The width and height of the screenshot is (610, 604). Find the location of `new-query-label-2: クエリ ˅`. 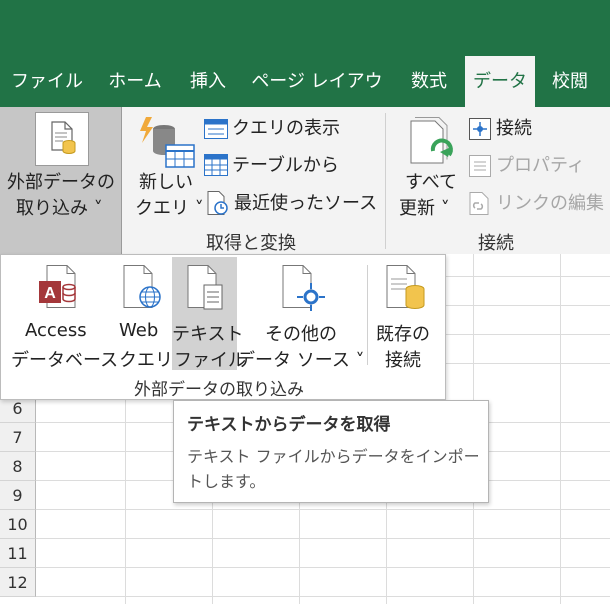

new-query-label-2: クエリ ˅ is located at coordinates (169, 208).